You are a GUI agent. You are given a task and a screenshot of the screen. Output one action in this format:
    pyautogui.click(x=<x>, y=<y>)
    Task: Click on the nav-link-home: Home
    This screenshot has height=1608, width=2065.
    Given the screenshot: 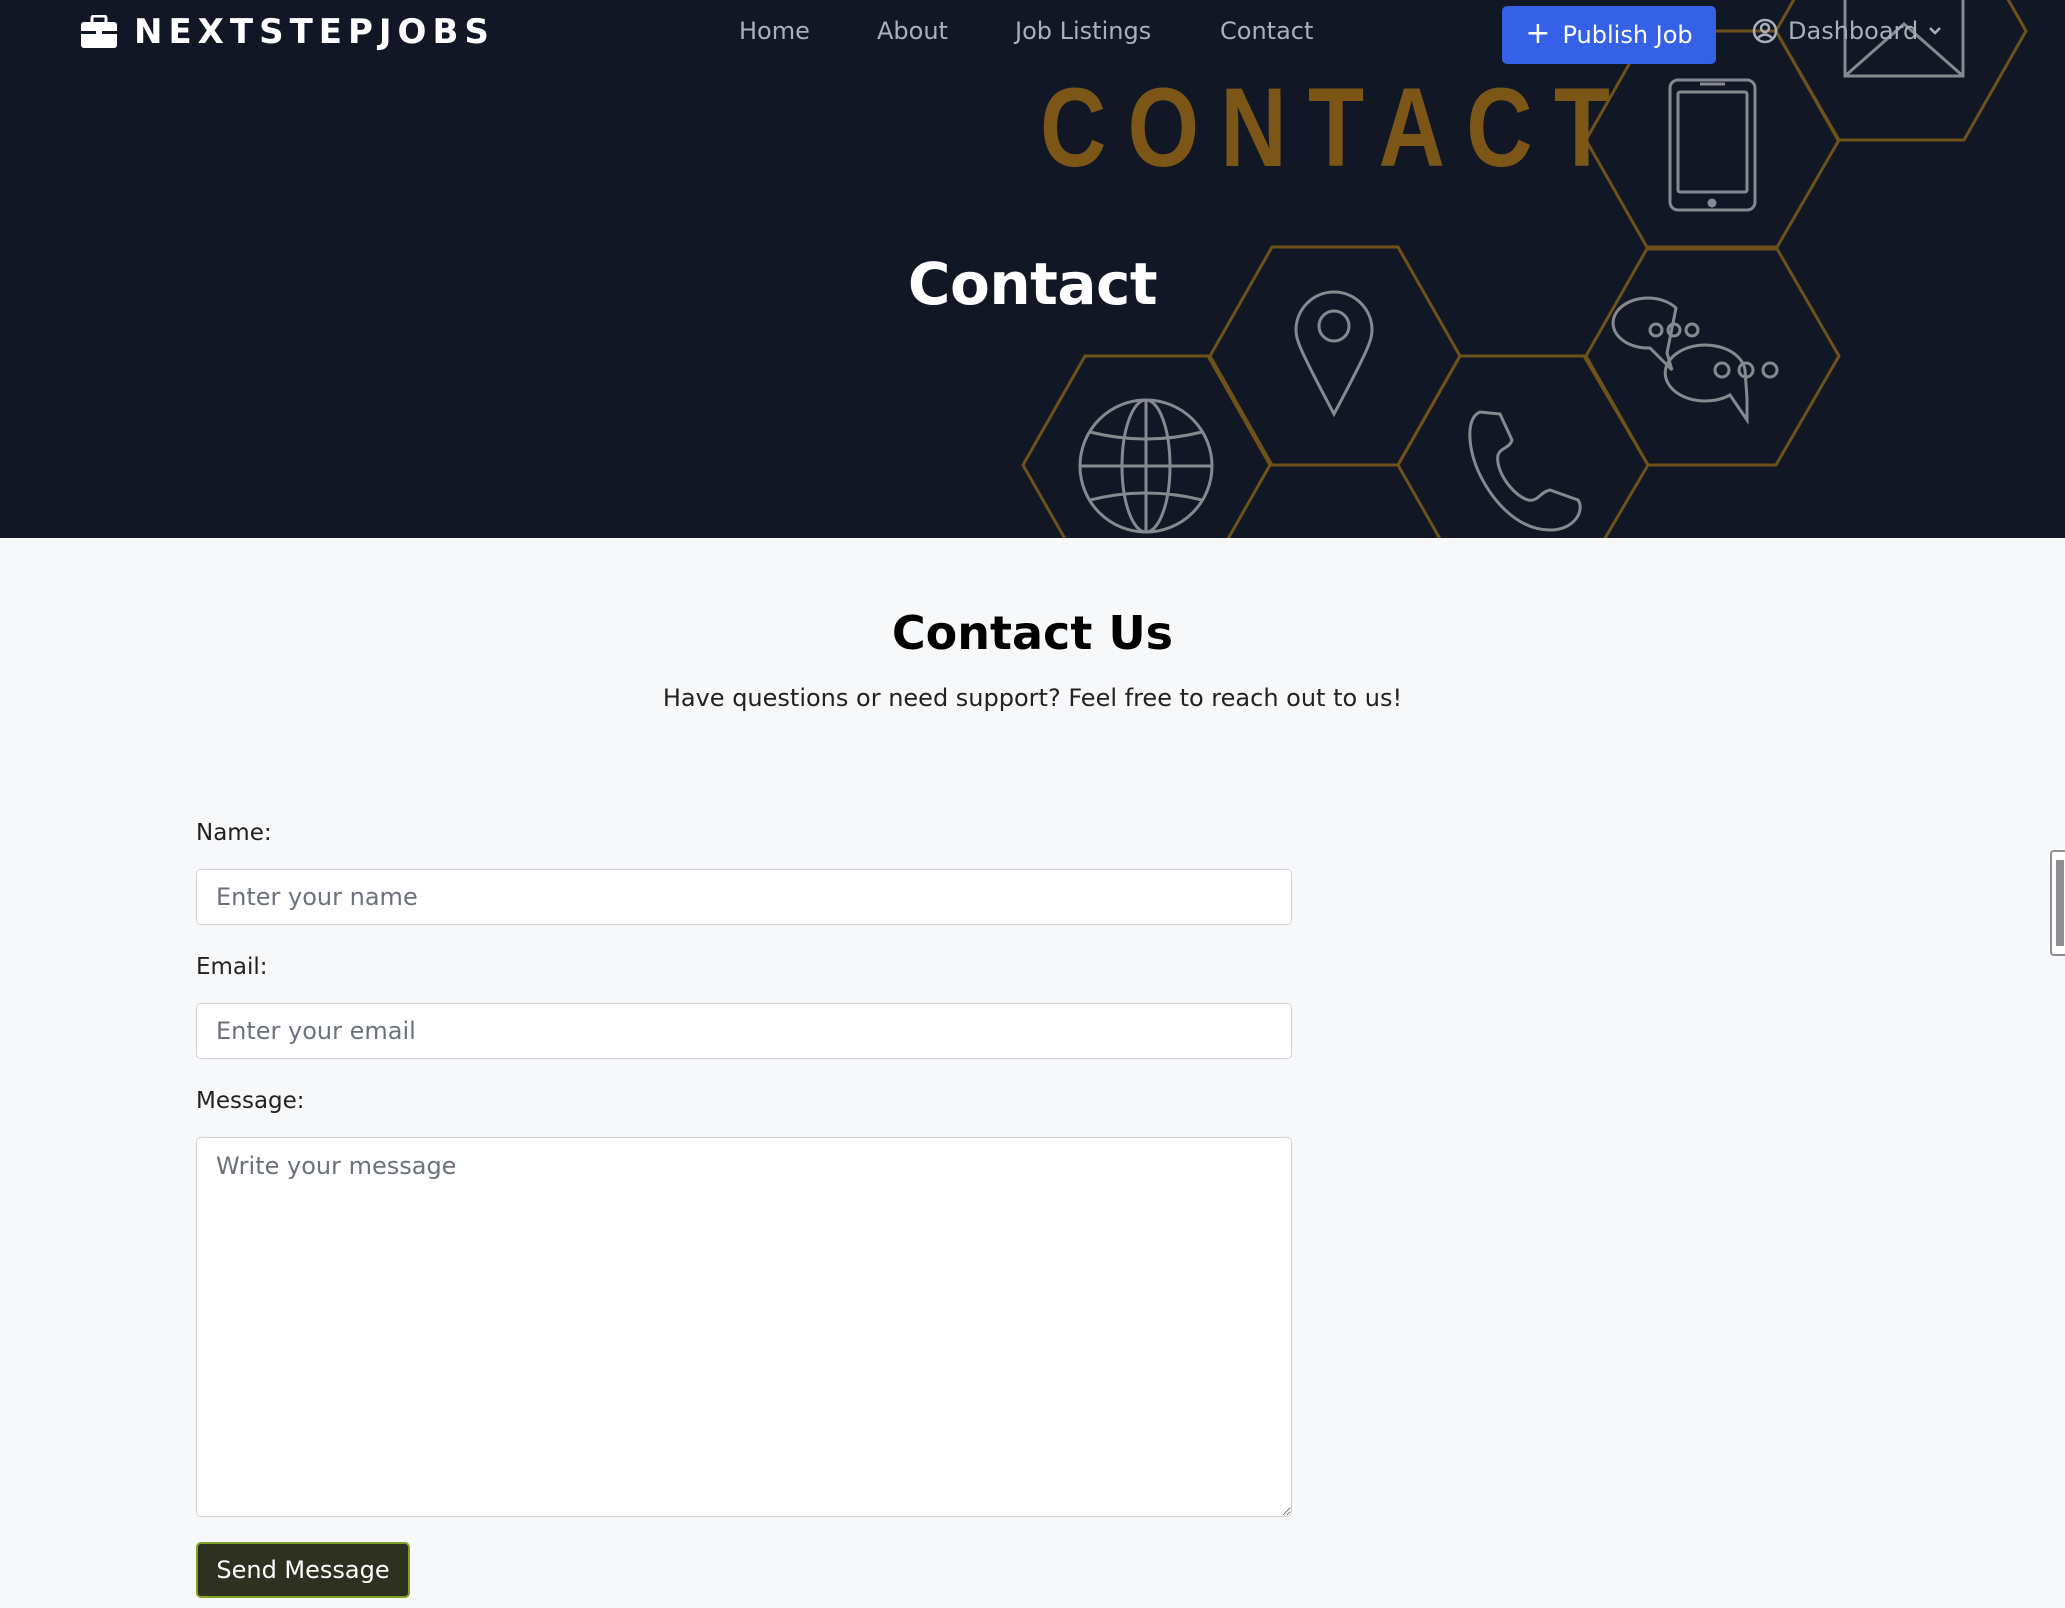 What is the action you would take?
    pyautogui.click(x=774, y=31)
    